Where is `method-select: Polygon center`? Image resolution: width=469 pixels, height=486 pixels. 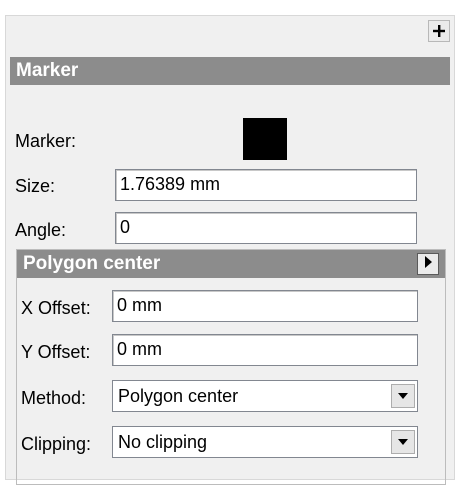 method-select: Polygon center is located at coordinates (265, 396).